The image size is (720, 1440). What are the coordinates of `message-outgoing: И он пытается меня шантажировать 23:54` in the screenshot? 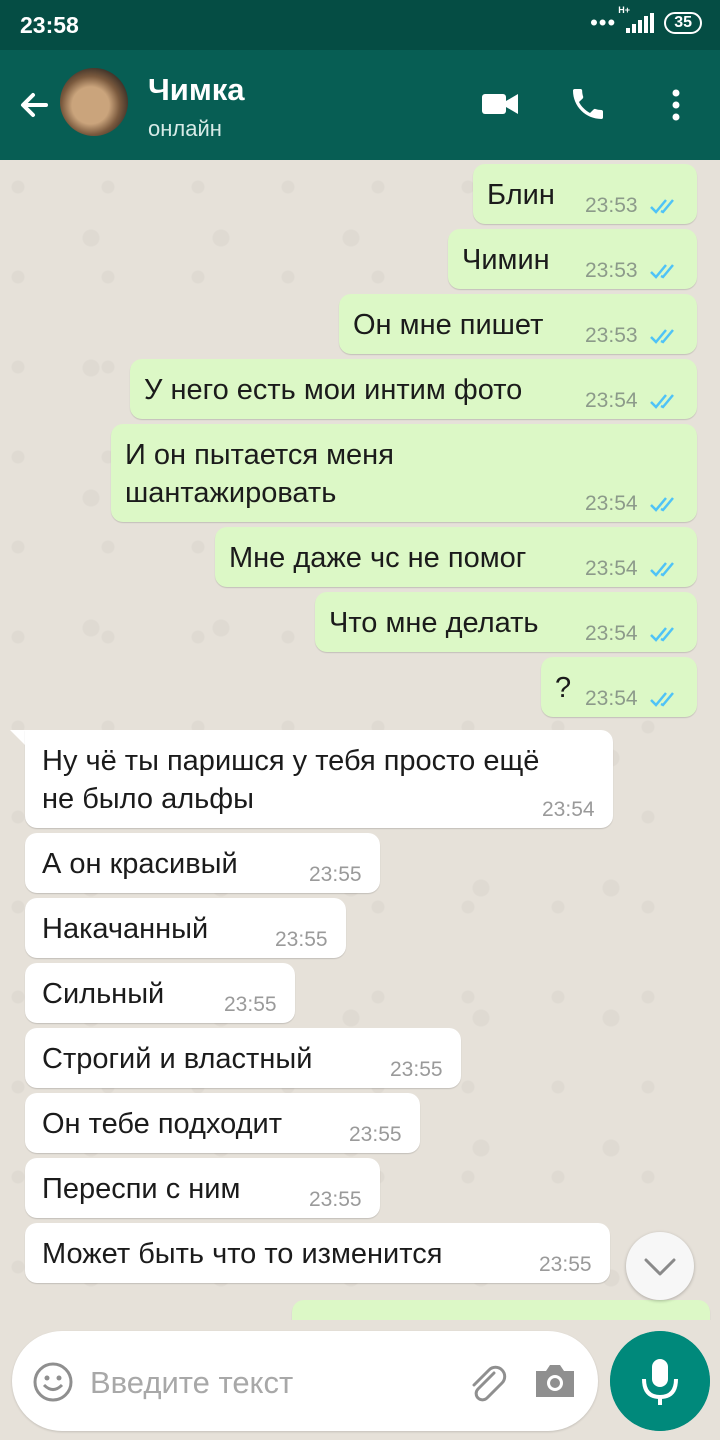 It's located at (404, 473).